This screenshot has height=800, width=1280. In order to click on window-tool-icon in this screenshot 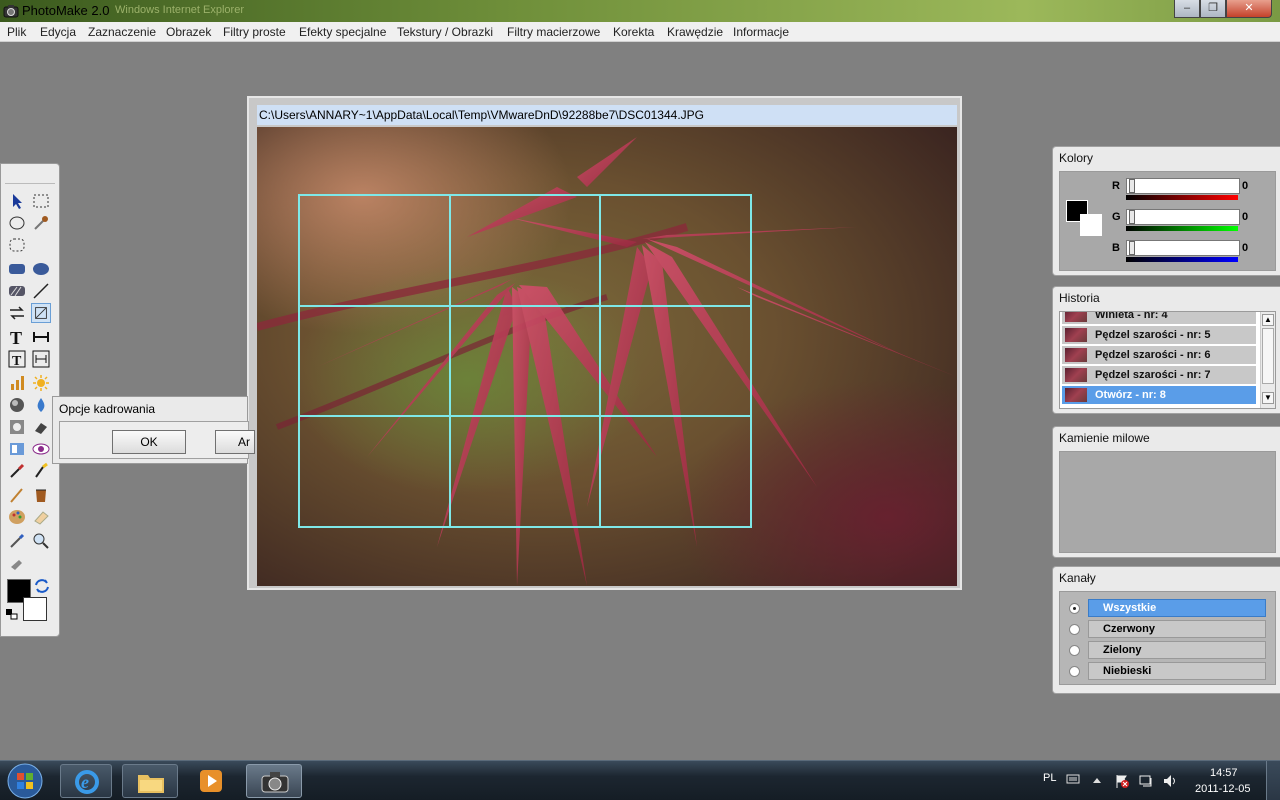, I will do `click(17, 449)`.